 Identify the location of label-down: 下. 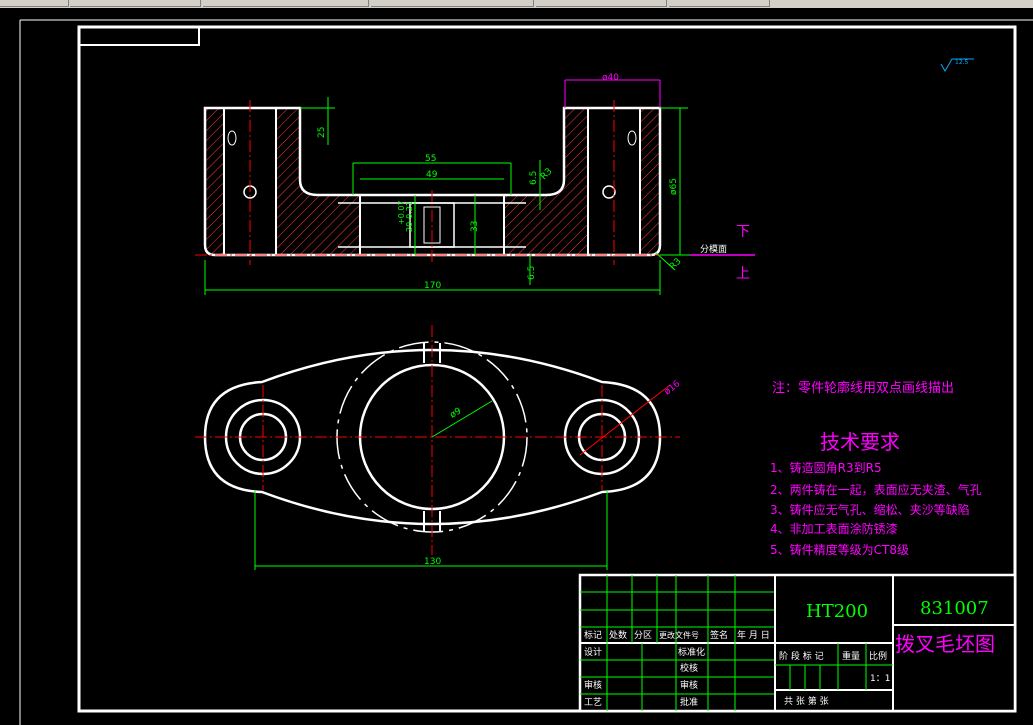
(743, 232).